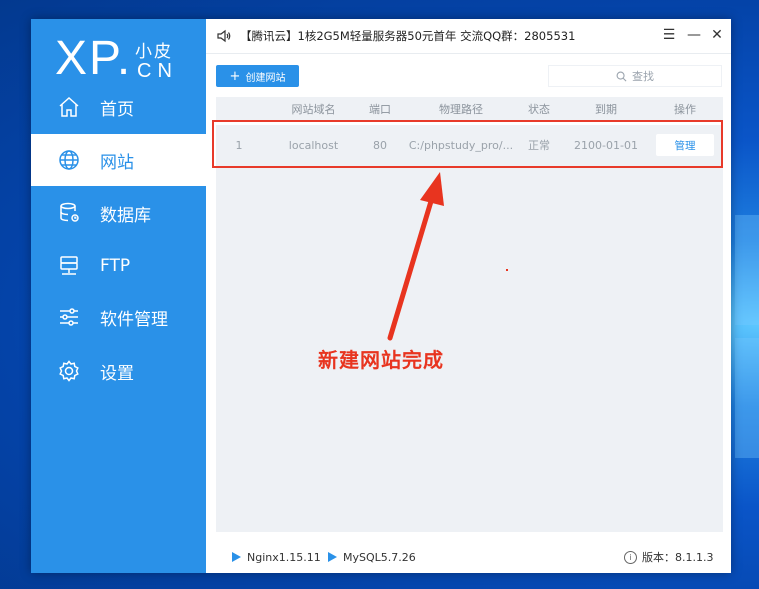  Describe the element at coordinates (381, 360) in the screenshot. I see `annotation-caption: 新建网站完成` at that location.